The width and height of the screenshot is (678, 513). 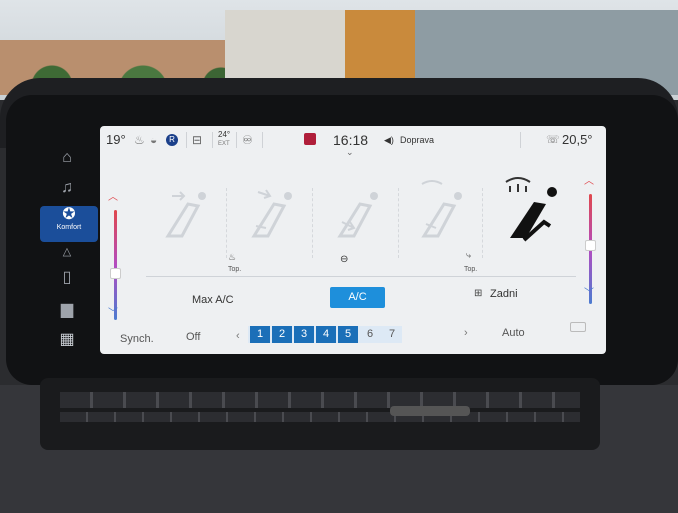 I want to click on fan-level-3: 3, so click(x=304, y=334).